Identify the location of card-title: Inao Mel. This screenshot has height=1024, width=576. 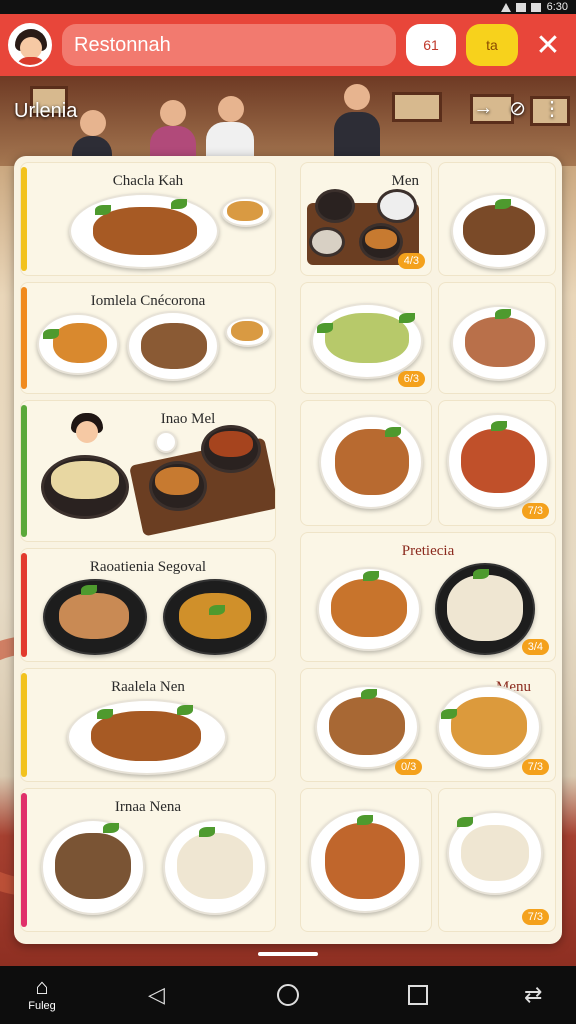
(188, 419).